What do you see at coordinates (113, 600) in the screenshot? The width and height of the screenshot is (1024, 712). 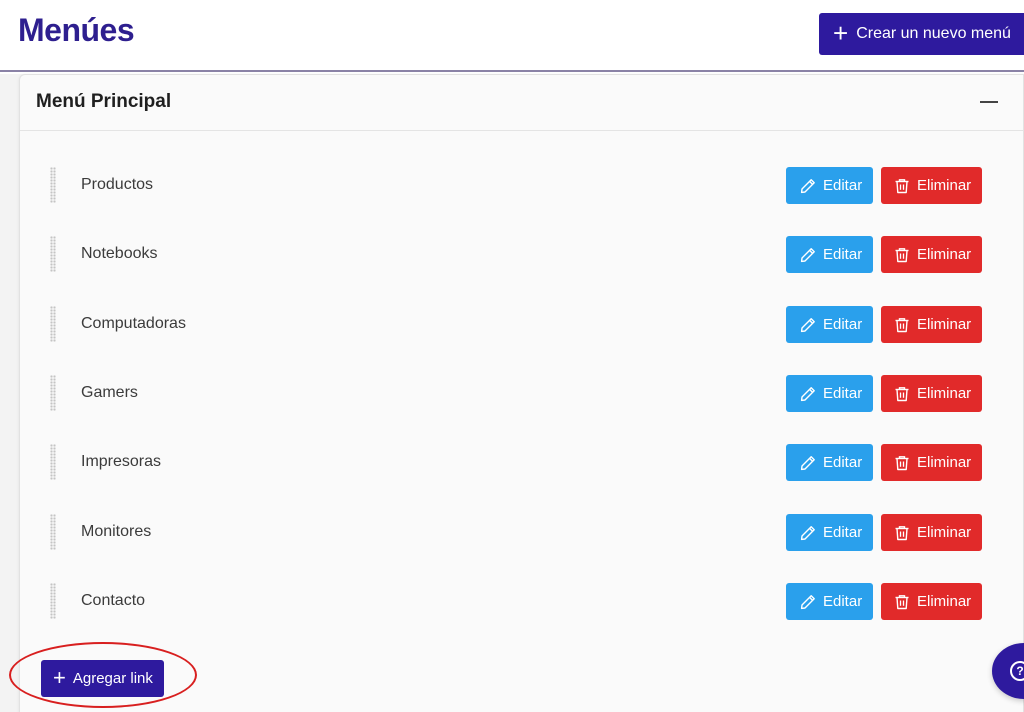 I see `menu-item-label: Contacto` at bounding box center [113, 600].